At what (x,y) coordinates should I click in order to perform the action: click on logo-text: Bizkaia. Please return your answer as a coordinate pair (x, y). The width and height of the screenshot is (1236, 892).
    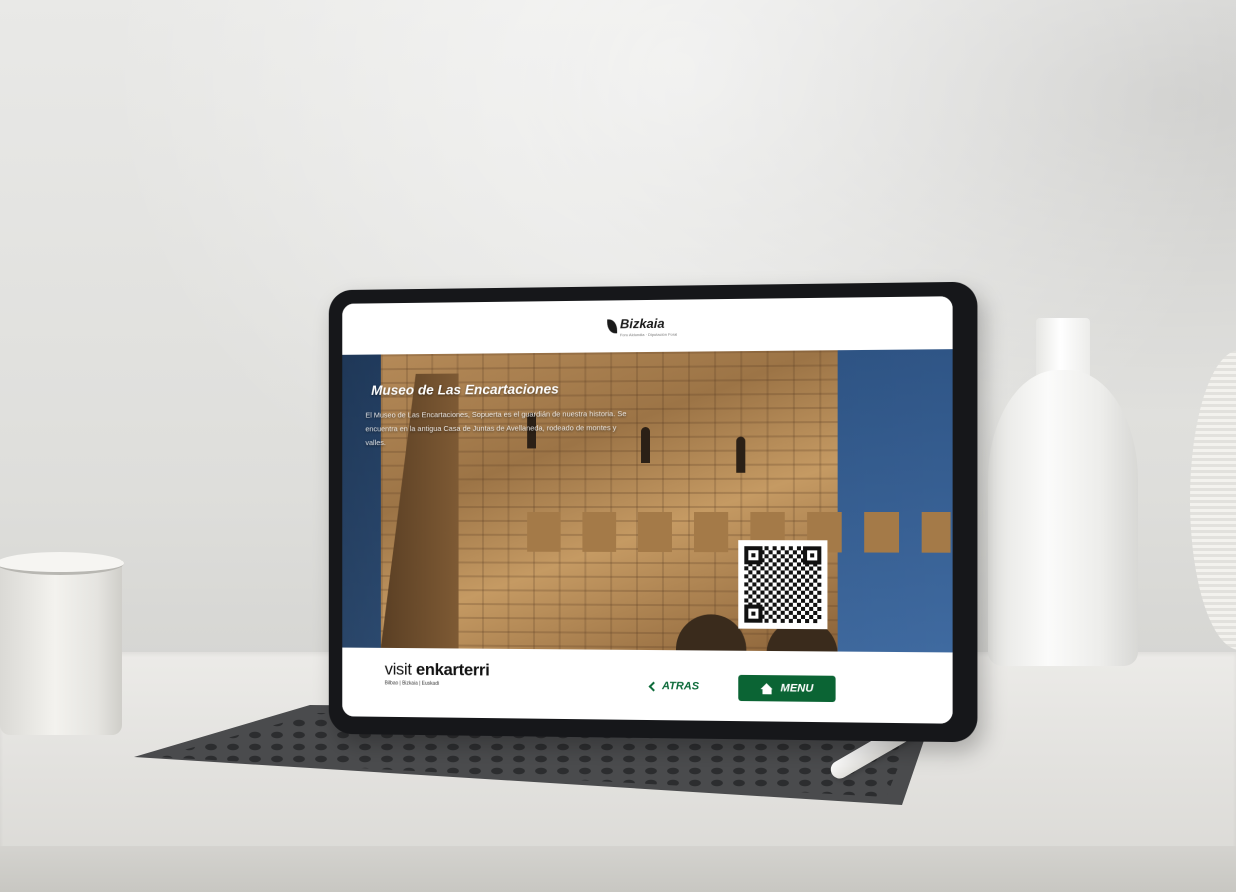
    Looking at the image, I should click on (642, 322).